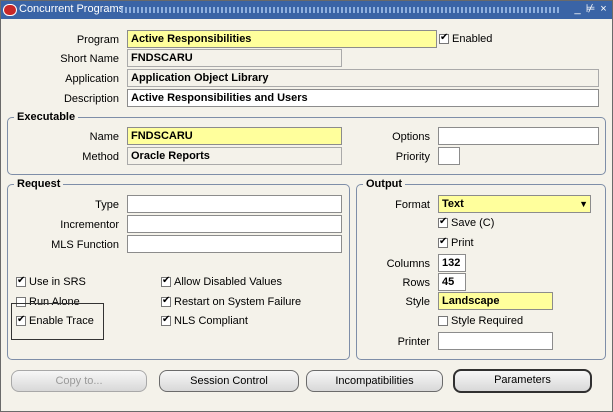 This screenshot has width=613, height=412. What do you see at coordinates (363, 78) in the screenshot?
I see `application-field: Application Object Library` at bounding box center [363, 78].